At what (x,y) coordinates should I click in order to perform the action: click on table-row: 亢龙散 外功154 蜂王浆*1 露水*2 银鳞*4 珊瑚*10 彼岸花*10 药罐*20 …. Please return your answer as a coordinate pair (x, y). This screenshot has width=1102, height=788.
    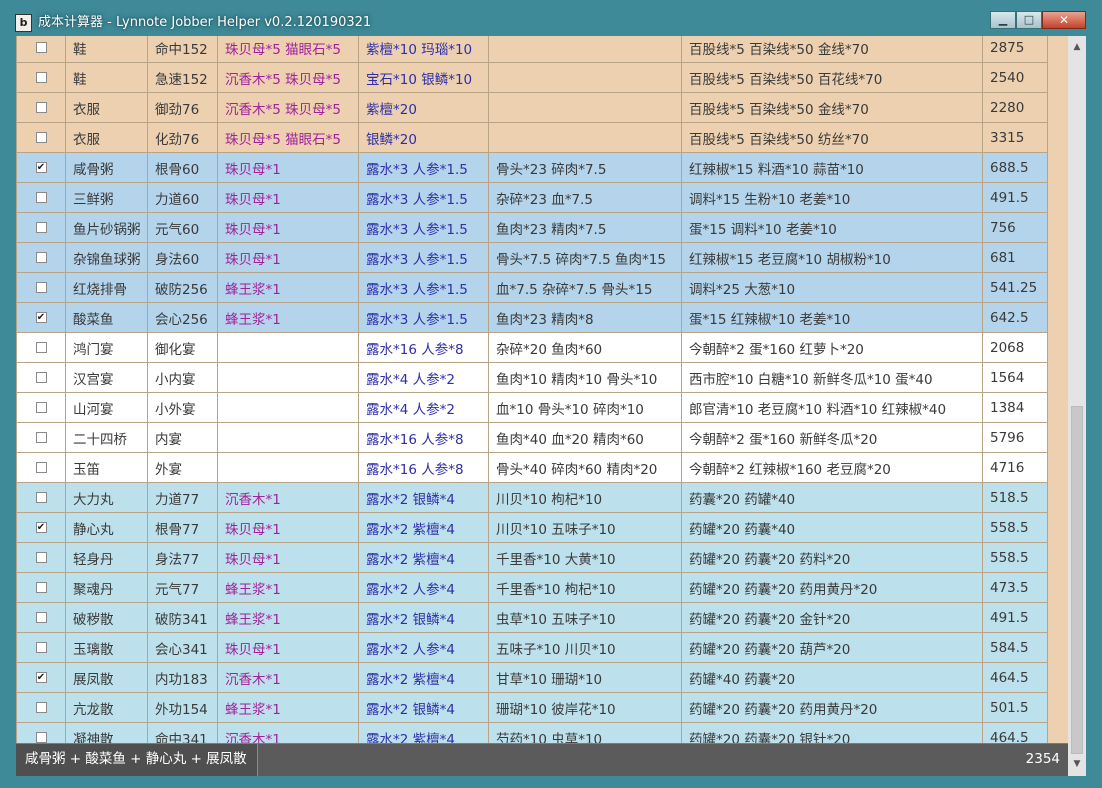
    Looking at the image, I should click on (532, 707).